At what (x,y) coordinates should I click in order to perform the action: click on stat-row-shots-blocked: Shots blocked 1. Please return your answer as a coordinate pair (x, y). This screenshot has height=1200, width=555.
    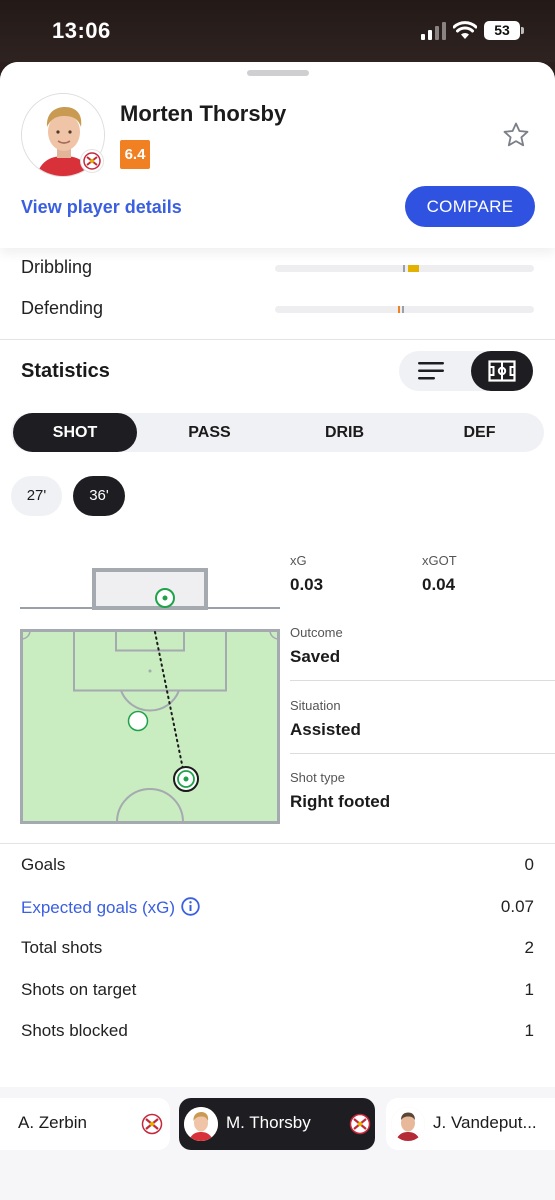
    Looking at the image, I should click on (277, 1032).